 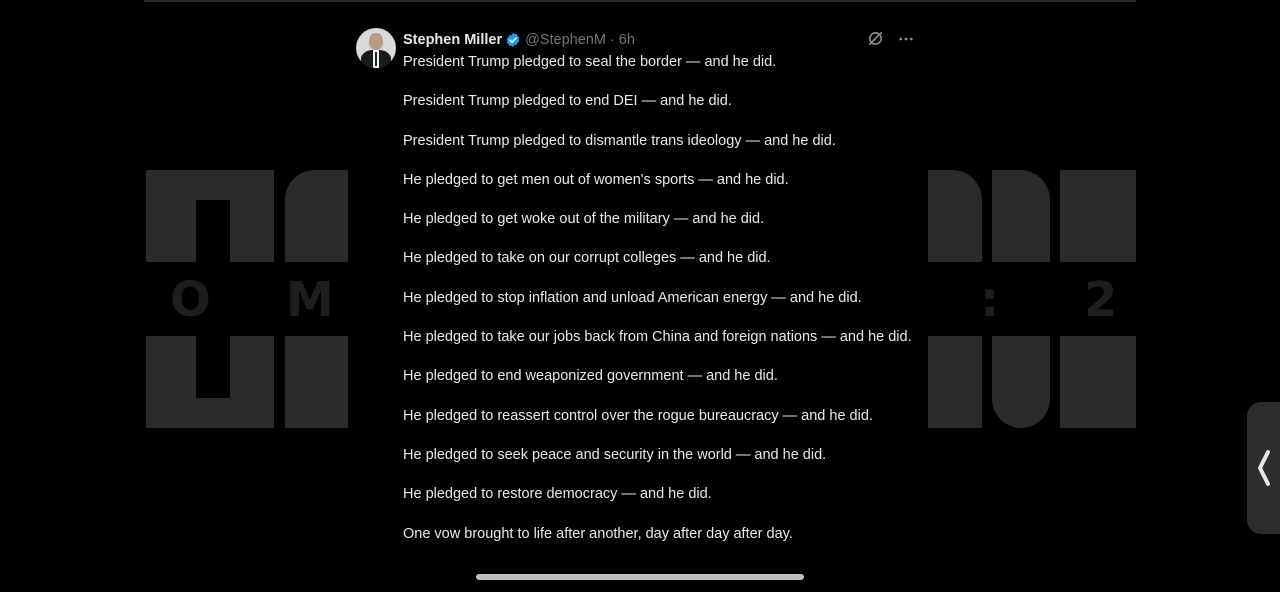 What do you see at coordinates (190, 300) in the screenshot?
I see `background-letter: O` at bounding box center [190, 300].